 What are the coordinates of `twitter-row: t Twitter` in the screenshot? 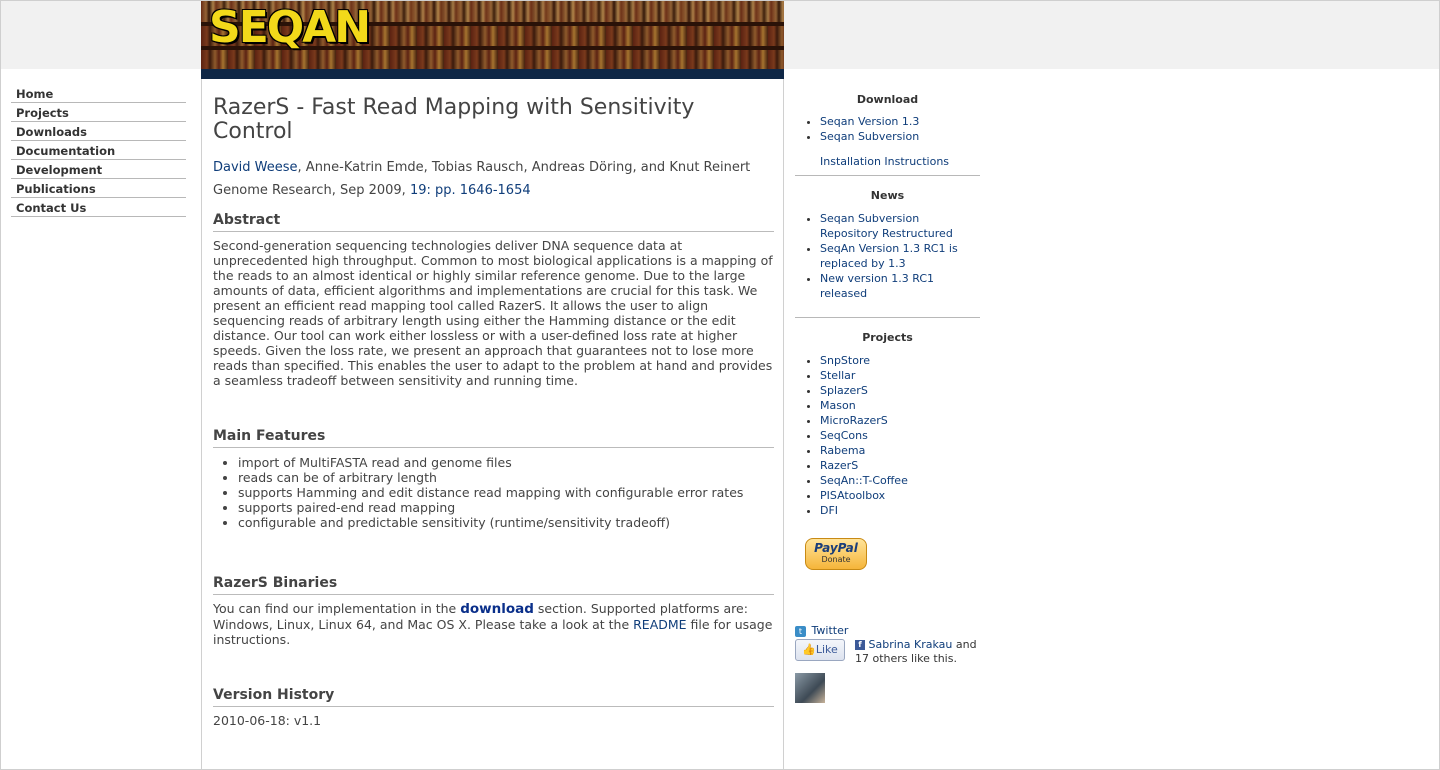 It's located at (821, 630).